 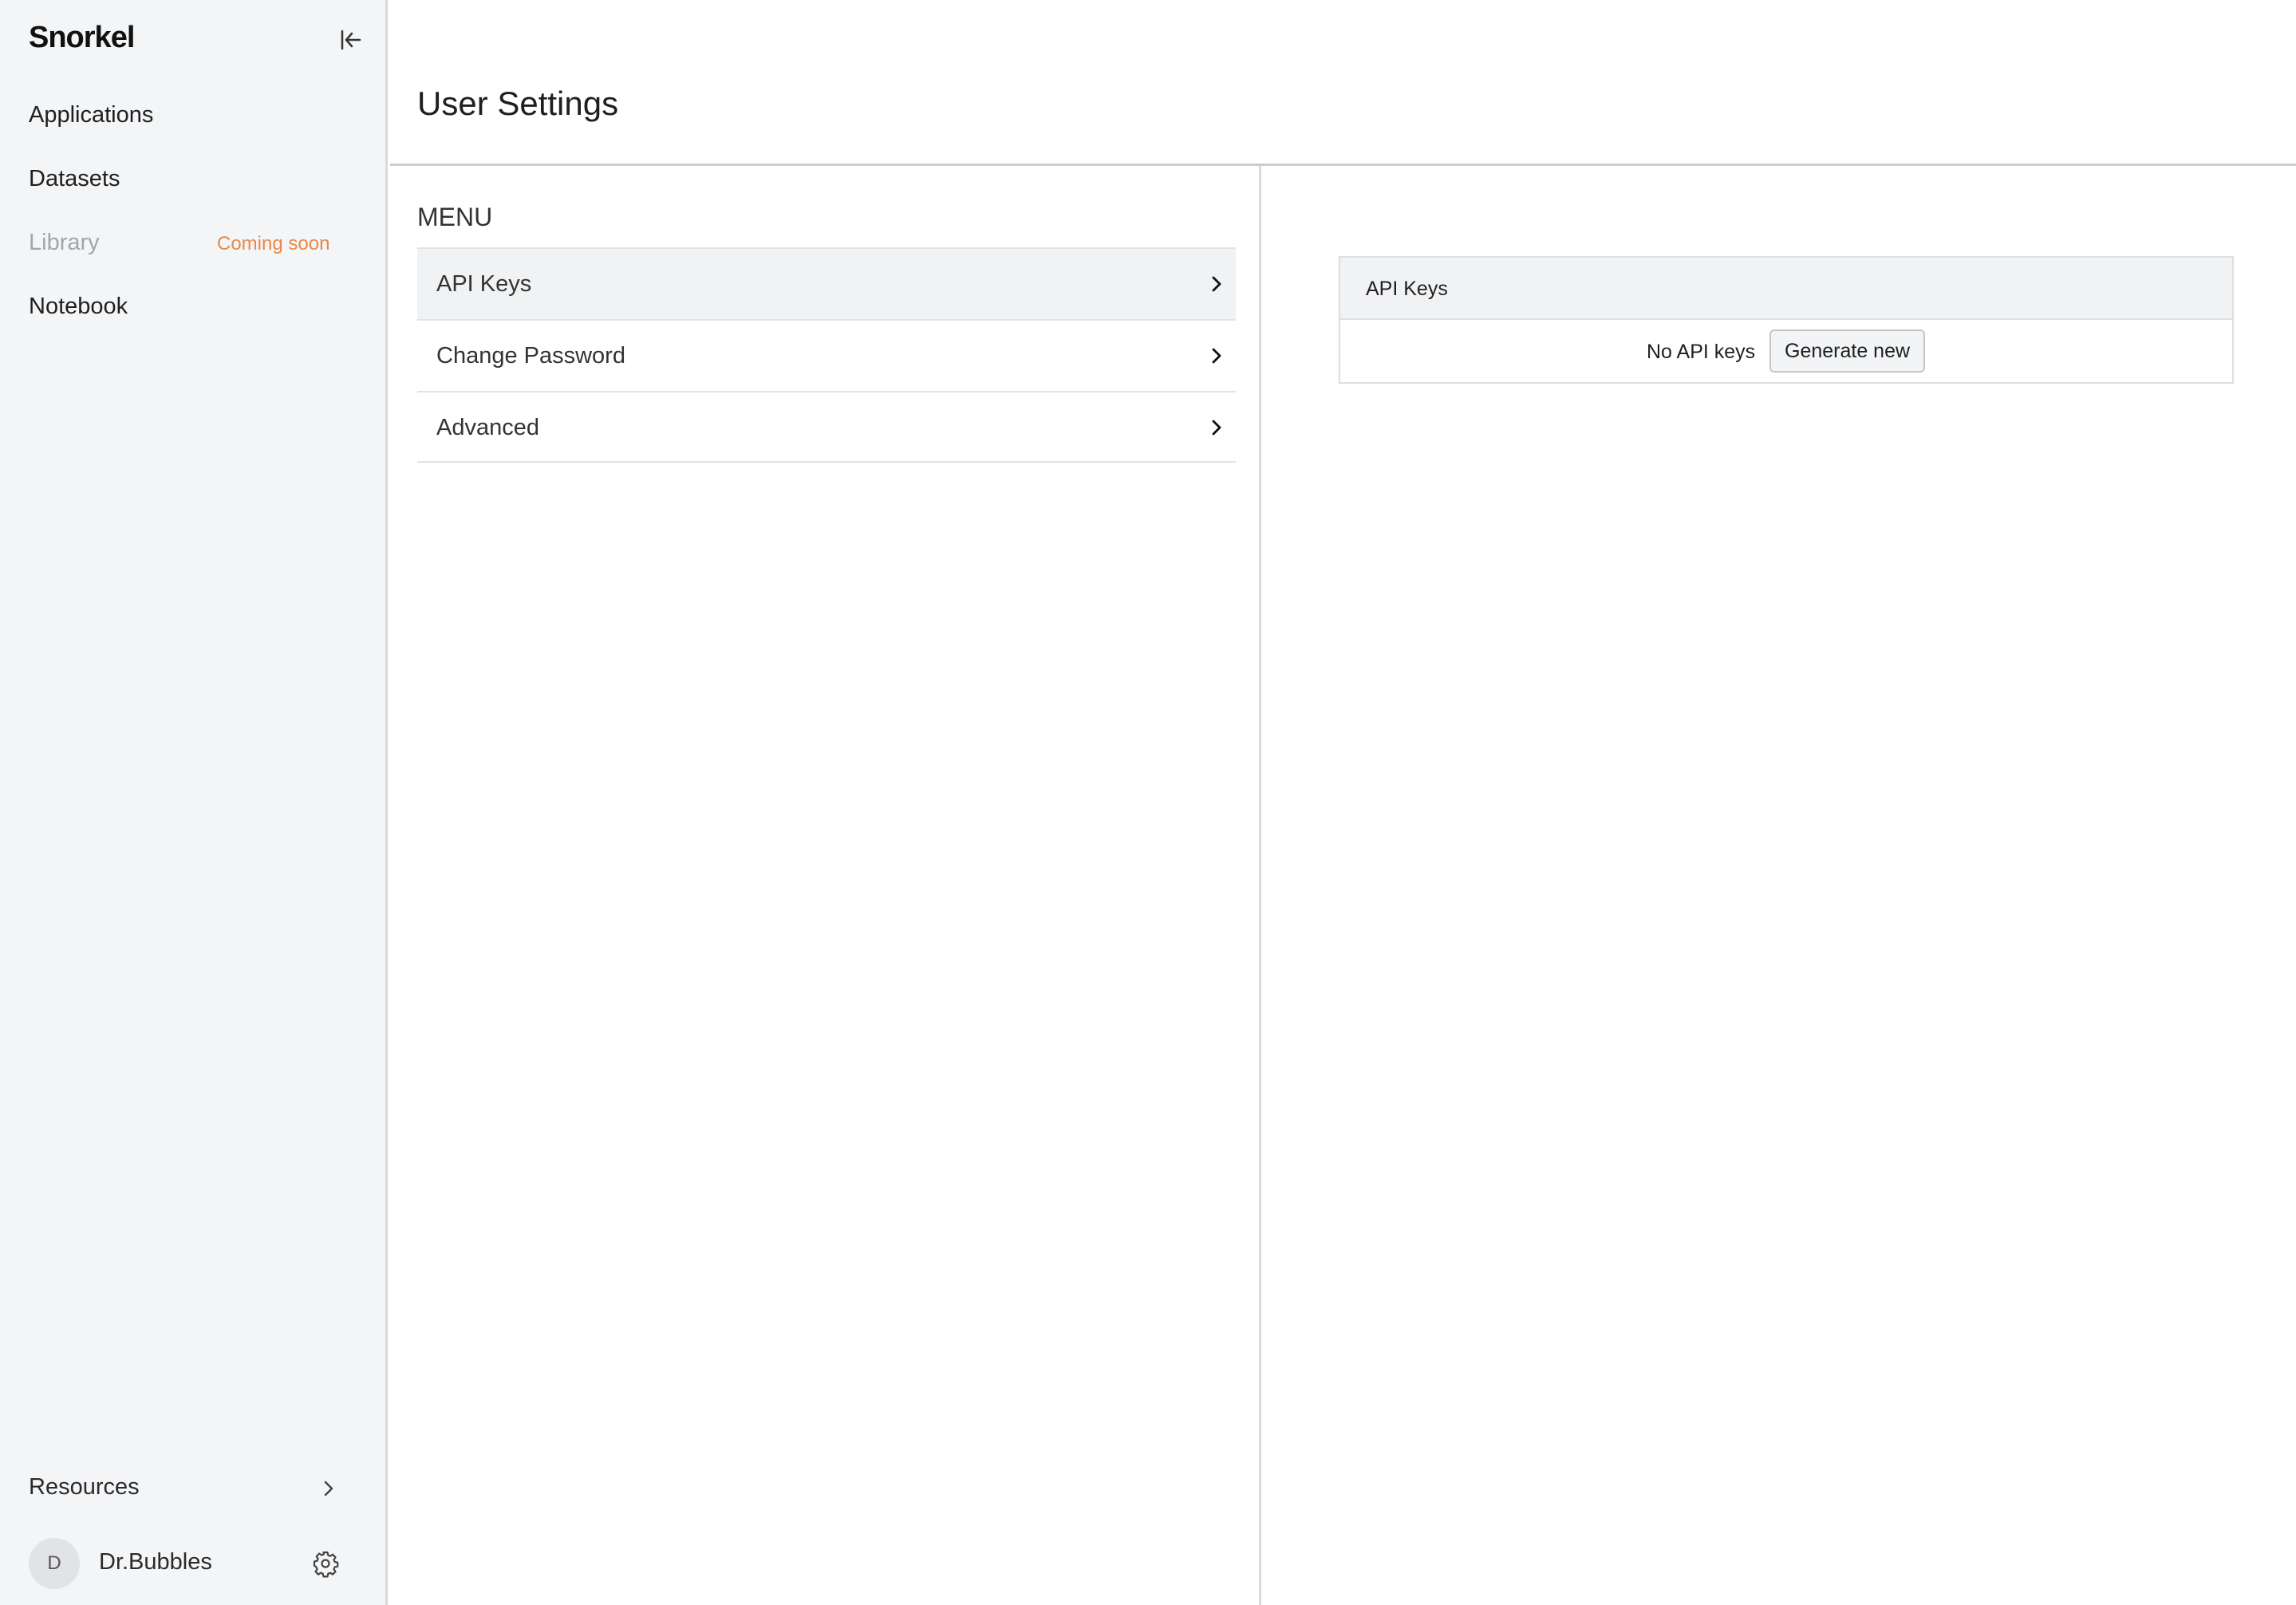 What do you see at coordinates (91, 115) in the screenshot?
I see `nav-applications: Applications` at bounding box center [91, 115].